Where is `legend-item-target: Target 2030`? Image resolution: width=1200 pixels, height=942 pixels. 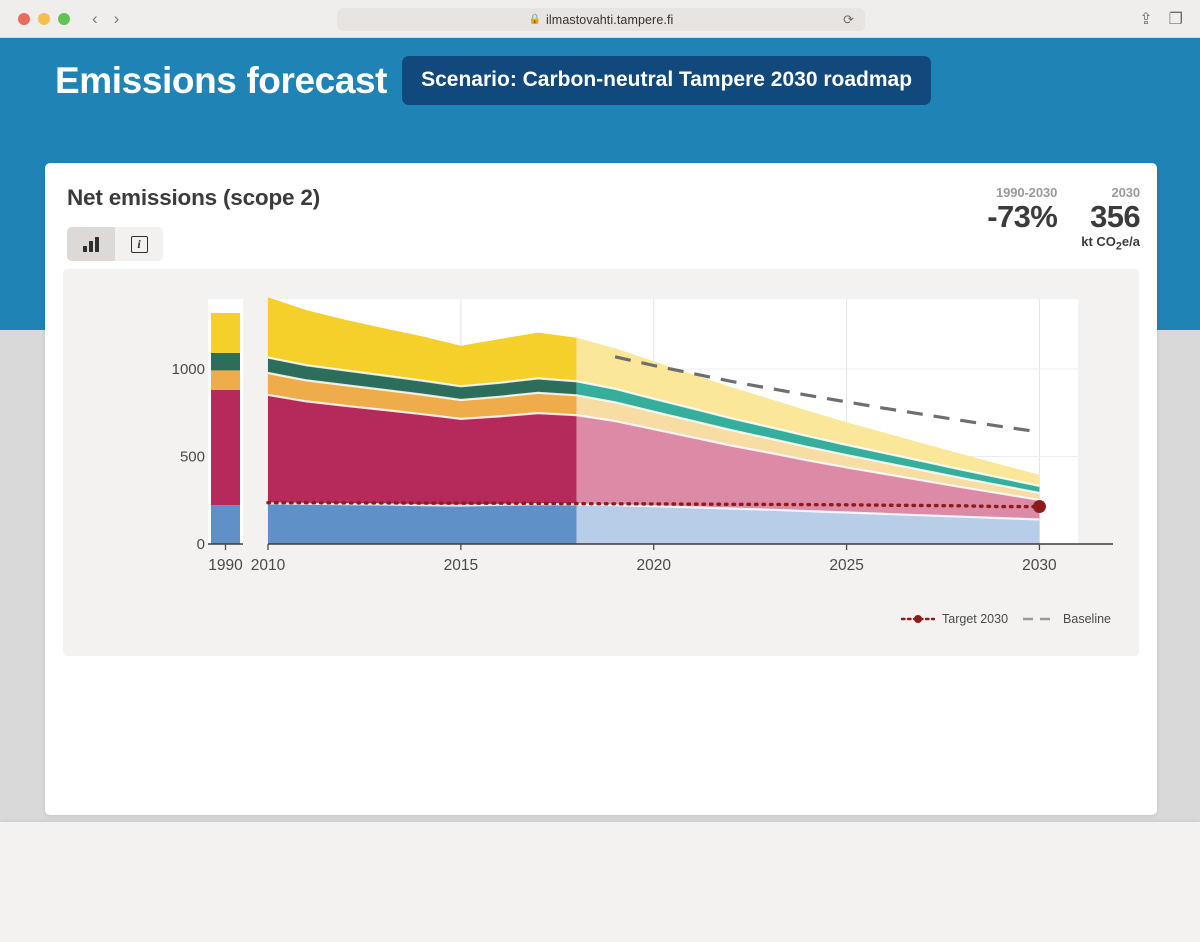 legend-item-target: Target 2030 is located at coordinates (954, 619).